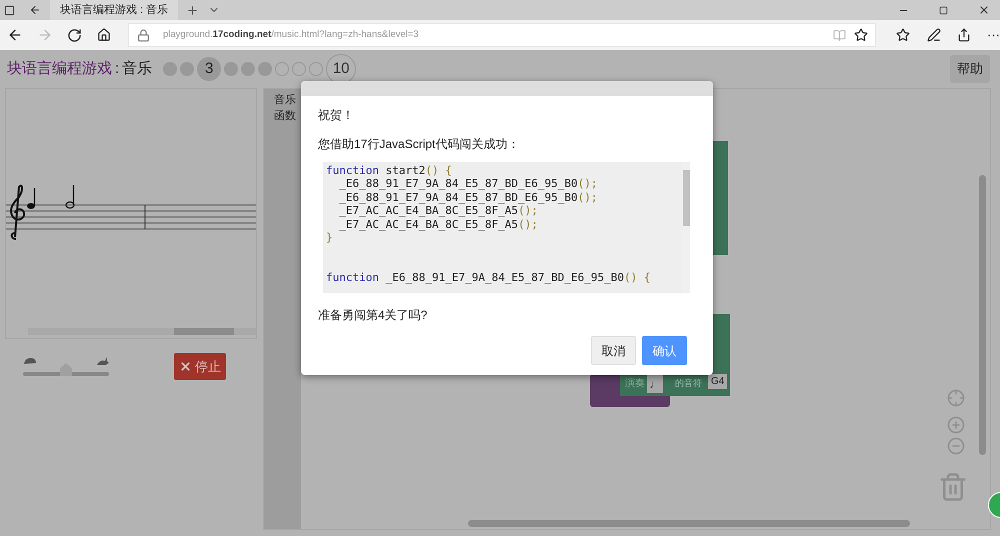 The width and height of the screenshot is (1000, 536). Describe the element at coordinates (137, 68) in the screenshot. I see `game-subtitle: 音乐` at that location.